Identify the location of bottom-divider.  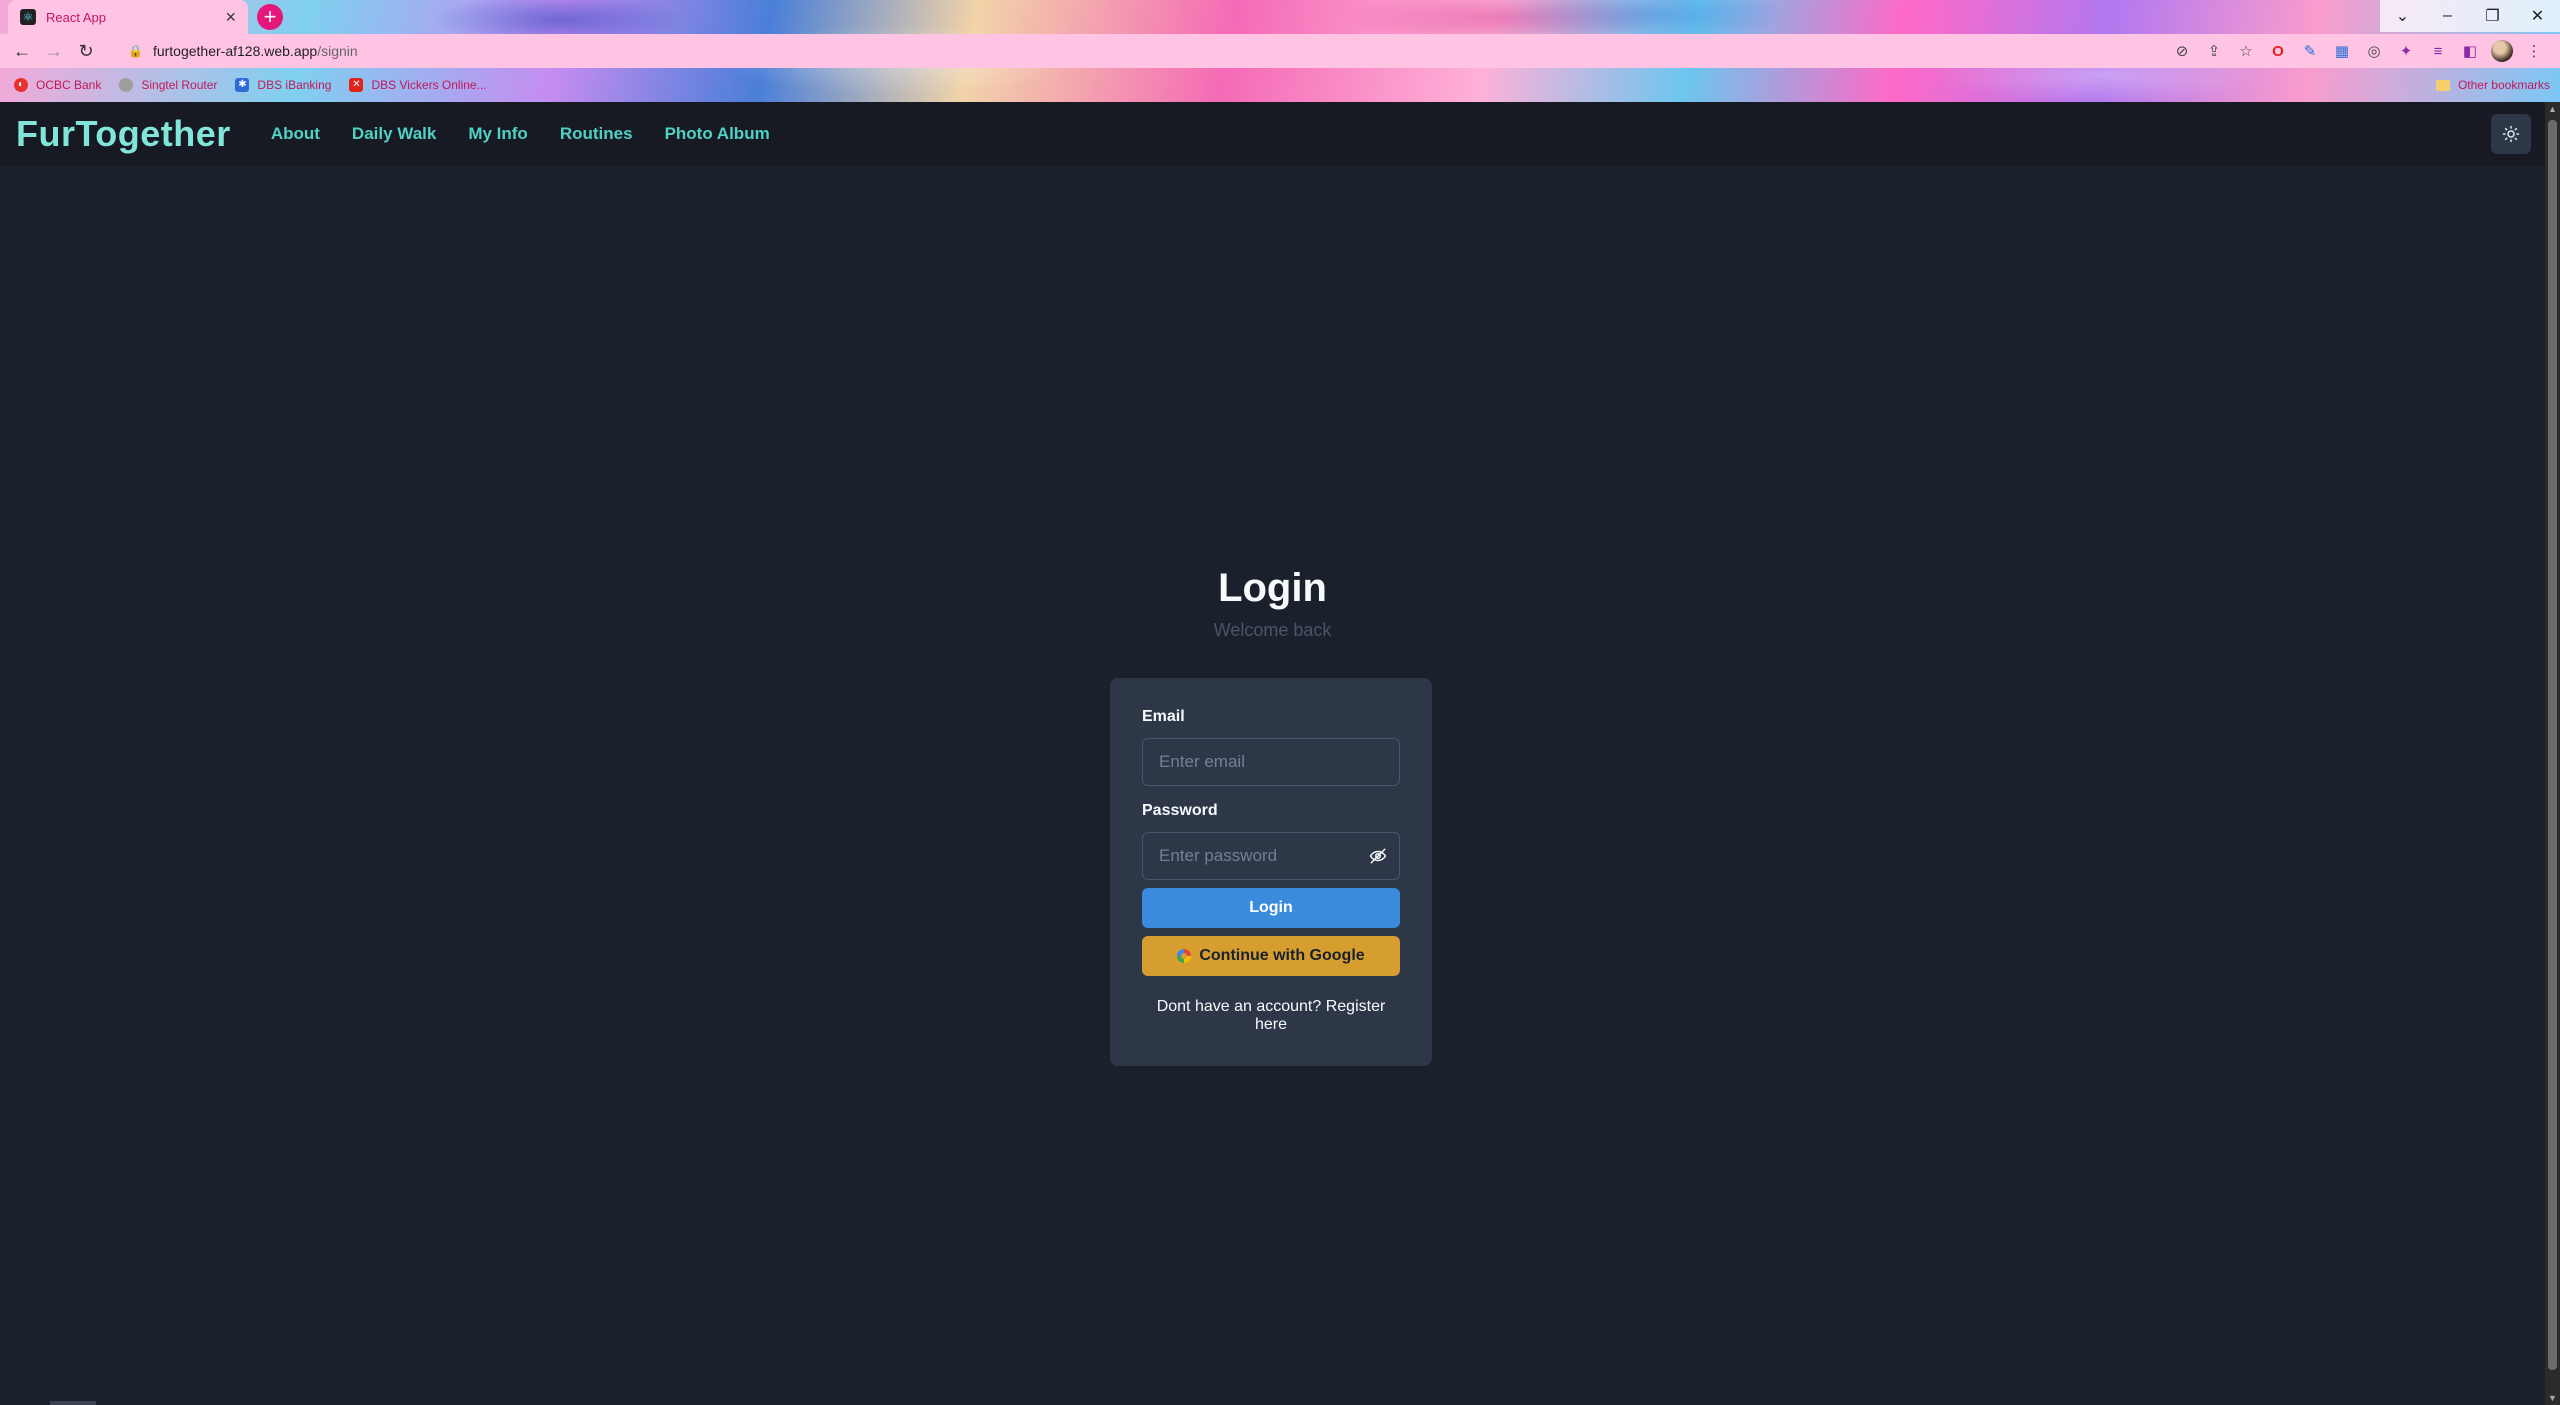
(73, 1403).